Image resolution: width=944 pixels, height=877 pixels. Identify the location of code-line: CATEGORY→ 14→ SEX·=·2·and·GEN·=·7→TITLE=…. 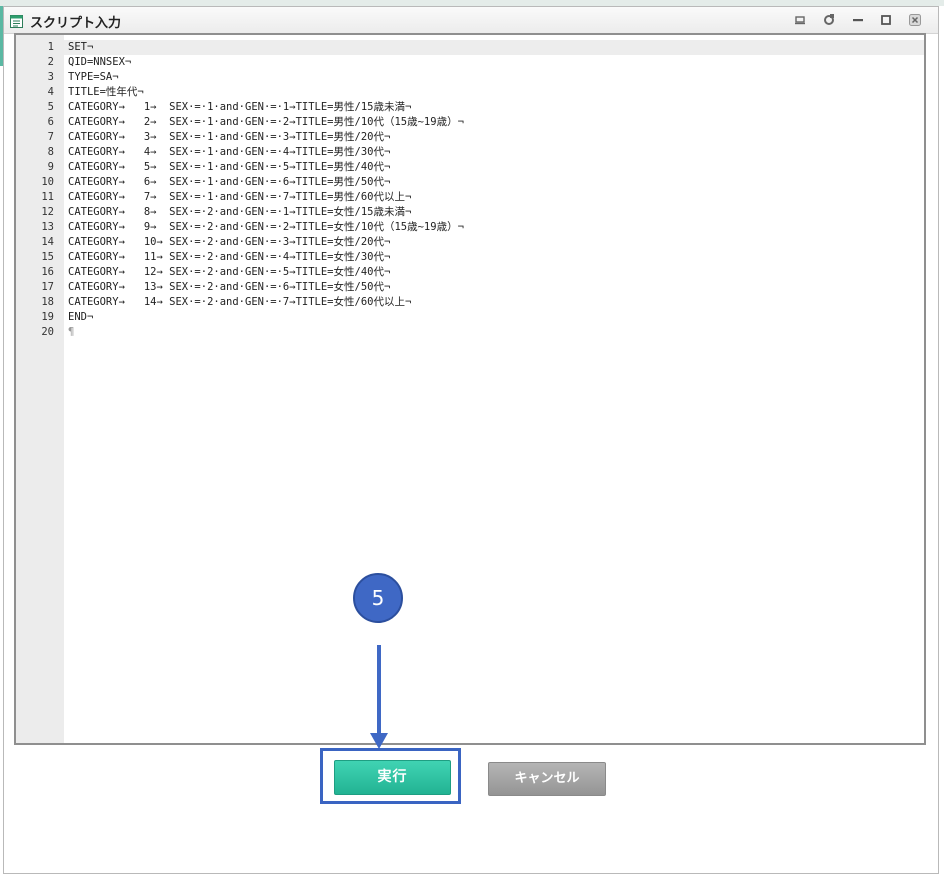
(237, 302).